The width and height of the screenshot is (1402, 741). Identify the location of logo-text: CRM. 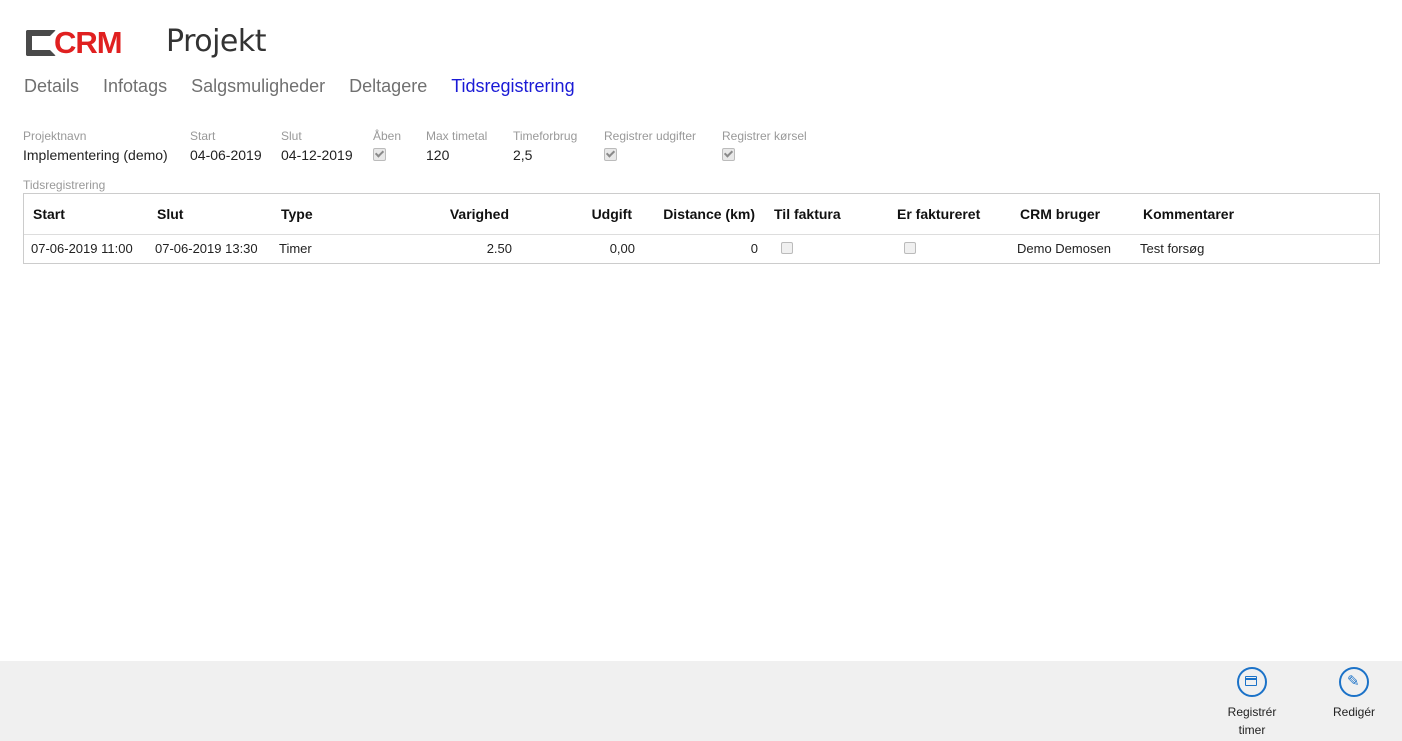
(88, 42).